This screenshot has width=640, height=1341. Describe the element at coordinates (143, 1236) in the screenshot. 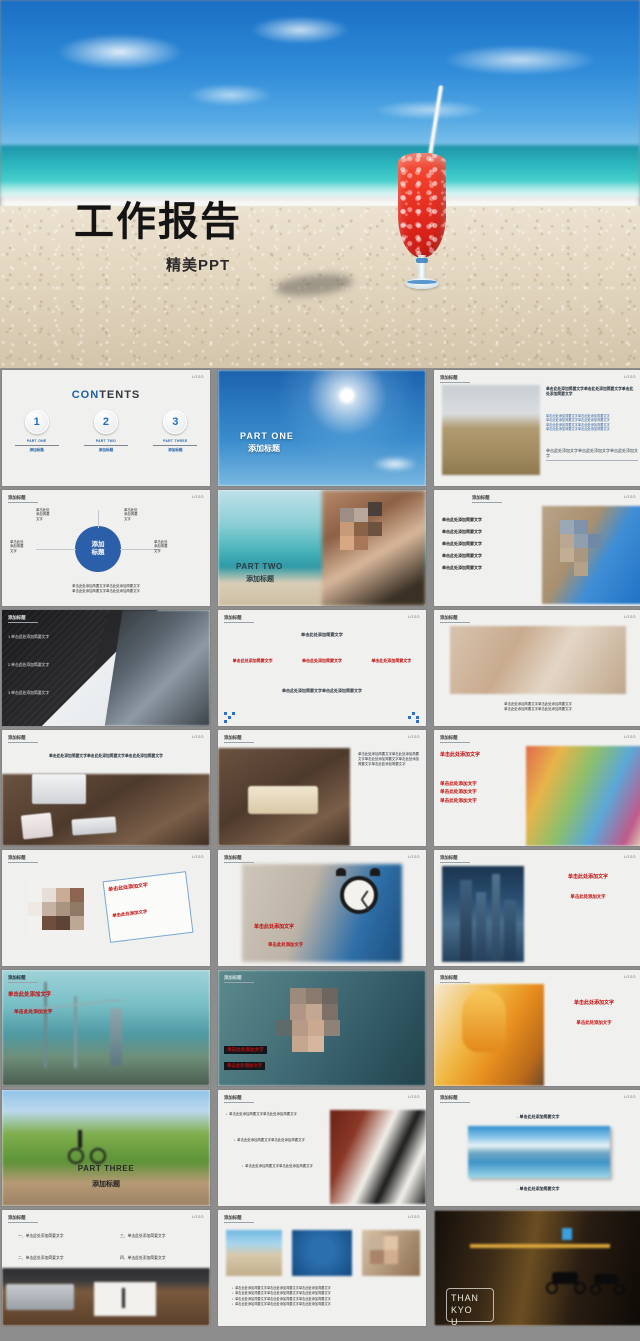

I see `numbered-item-3: 三、单击此处添加简要文字` at that location.